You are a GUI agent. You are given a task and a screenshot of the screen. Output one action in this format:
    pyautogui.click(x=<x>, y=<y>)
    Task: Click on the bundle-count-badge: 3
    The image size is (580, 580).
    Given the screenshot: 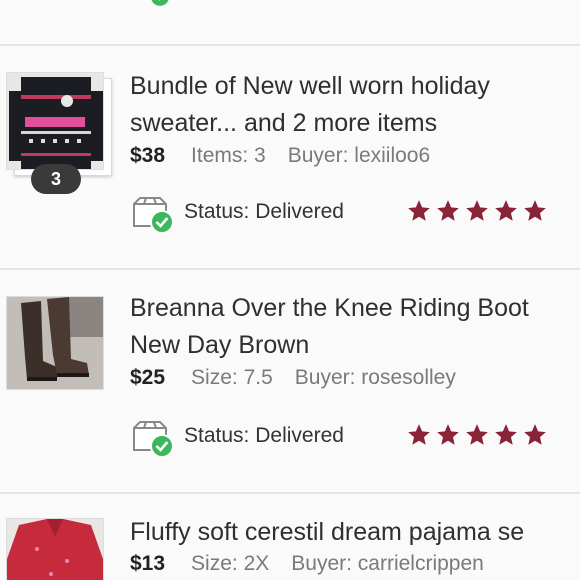 What is the action you would take?
    pyautogui.click(x=56, y=179)
    